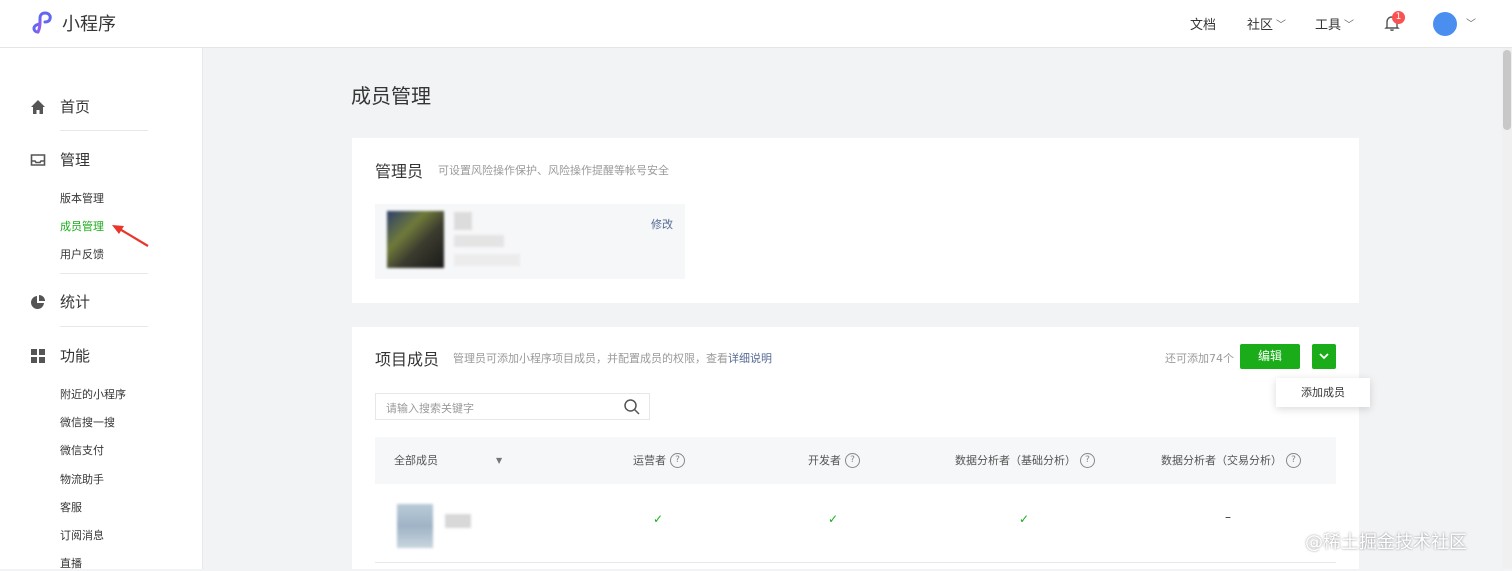  I want to click on admin-avatar, so click(415, 239).